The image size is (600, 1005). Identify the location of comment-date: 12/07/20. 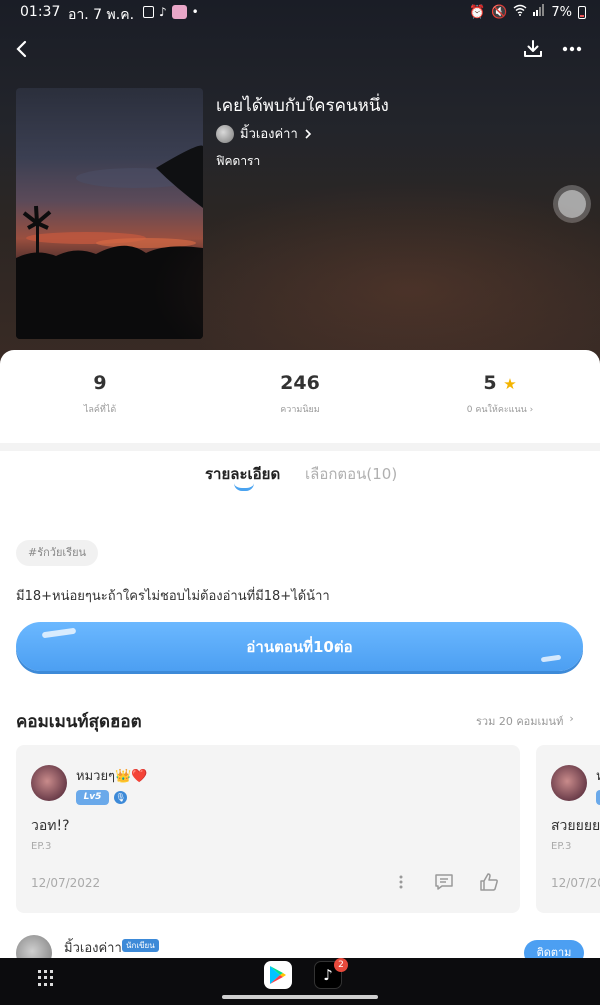
(575, 883).